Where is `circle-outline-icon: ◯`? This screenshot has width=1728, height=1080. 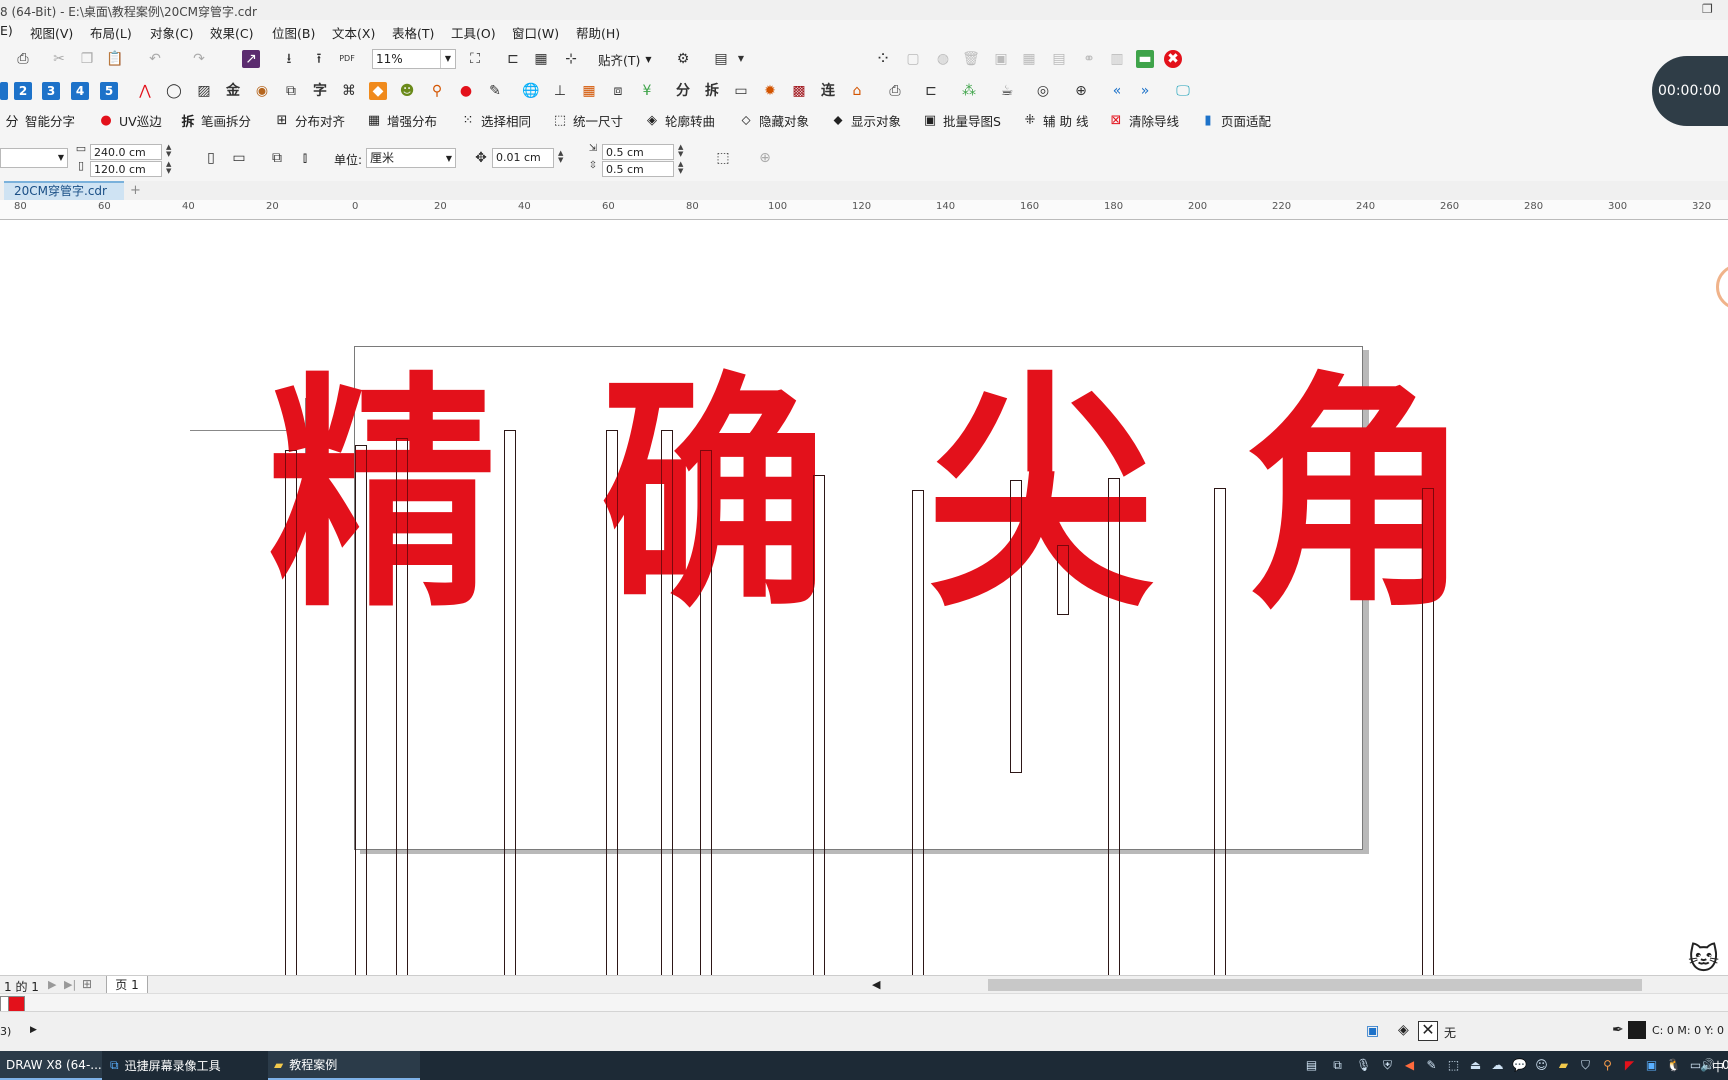 circle-outline-icon: ◯ is located at coordinates (174, 91).